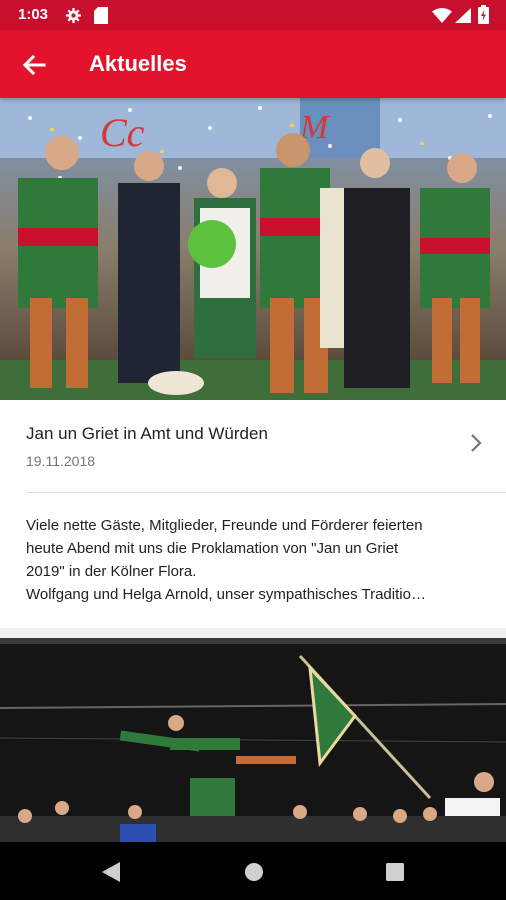  Describe the element at coordinates (476, 443) in the screenshot. I see `chevron-right-icon` at that location.